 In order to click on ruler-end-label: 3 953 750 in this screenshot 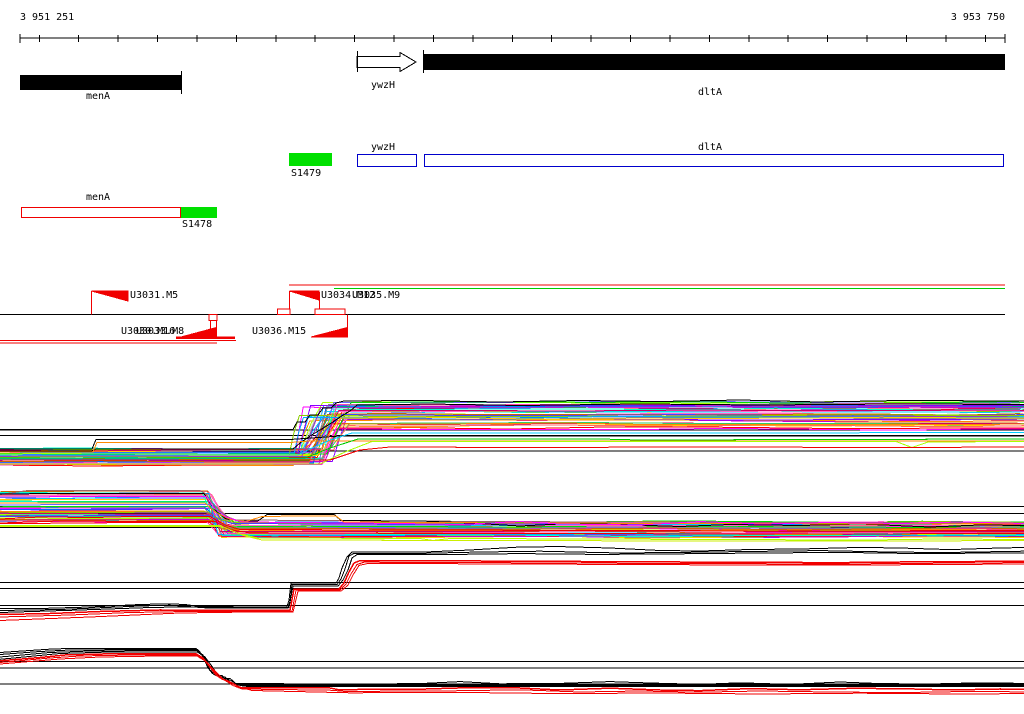, I will do `click(977, 17)`.